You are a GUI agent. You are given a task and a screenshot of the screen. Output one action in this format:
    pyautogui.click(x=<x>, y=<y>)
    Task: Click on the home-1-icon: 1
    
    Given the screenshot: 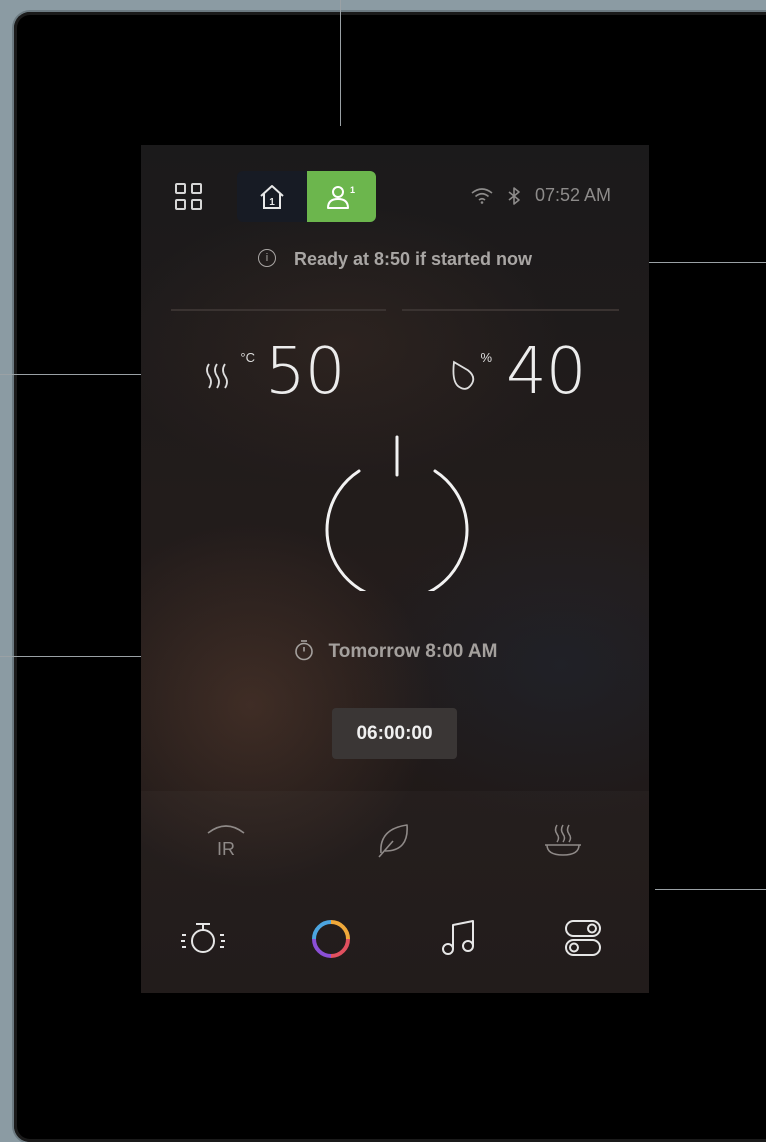 What is the action you would take?
    pyautogui.click(x=272, y=196)
    